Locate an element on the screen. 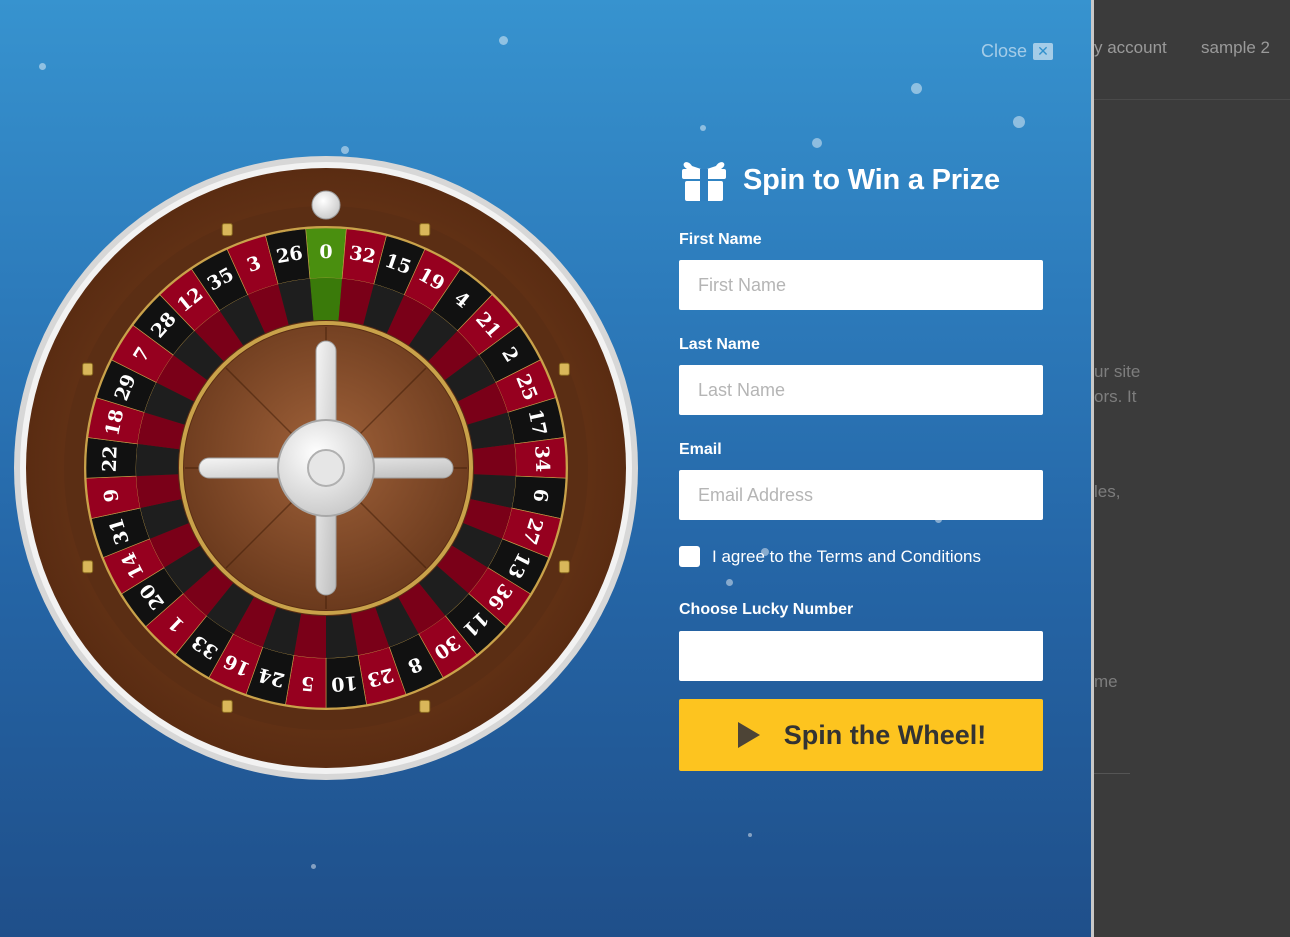  last-name-input is located at coordinates (861, 390).